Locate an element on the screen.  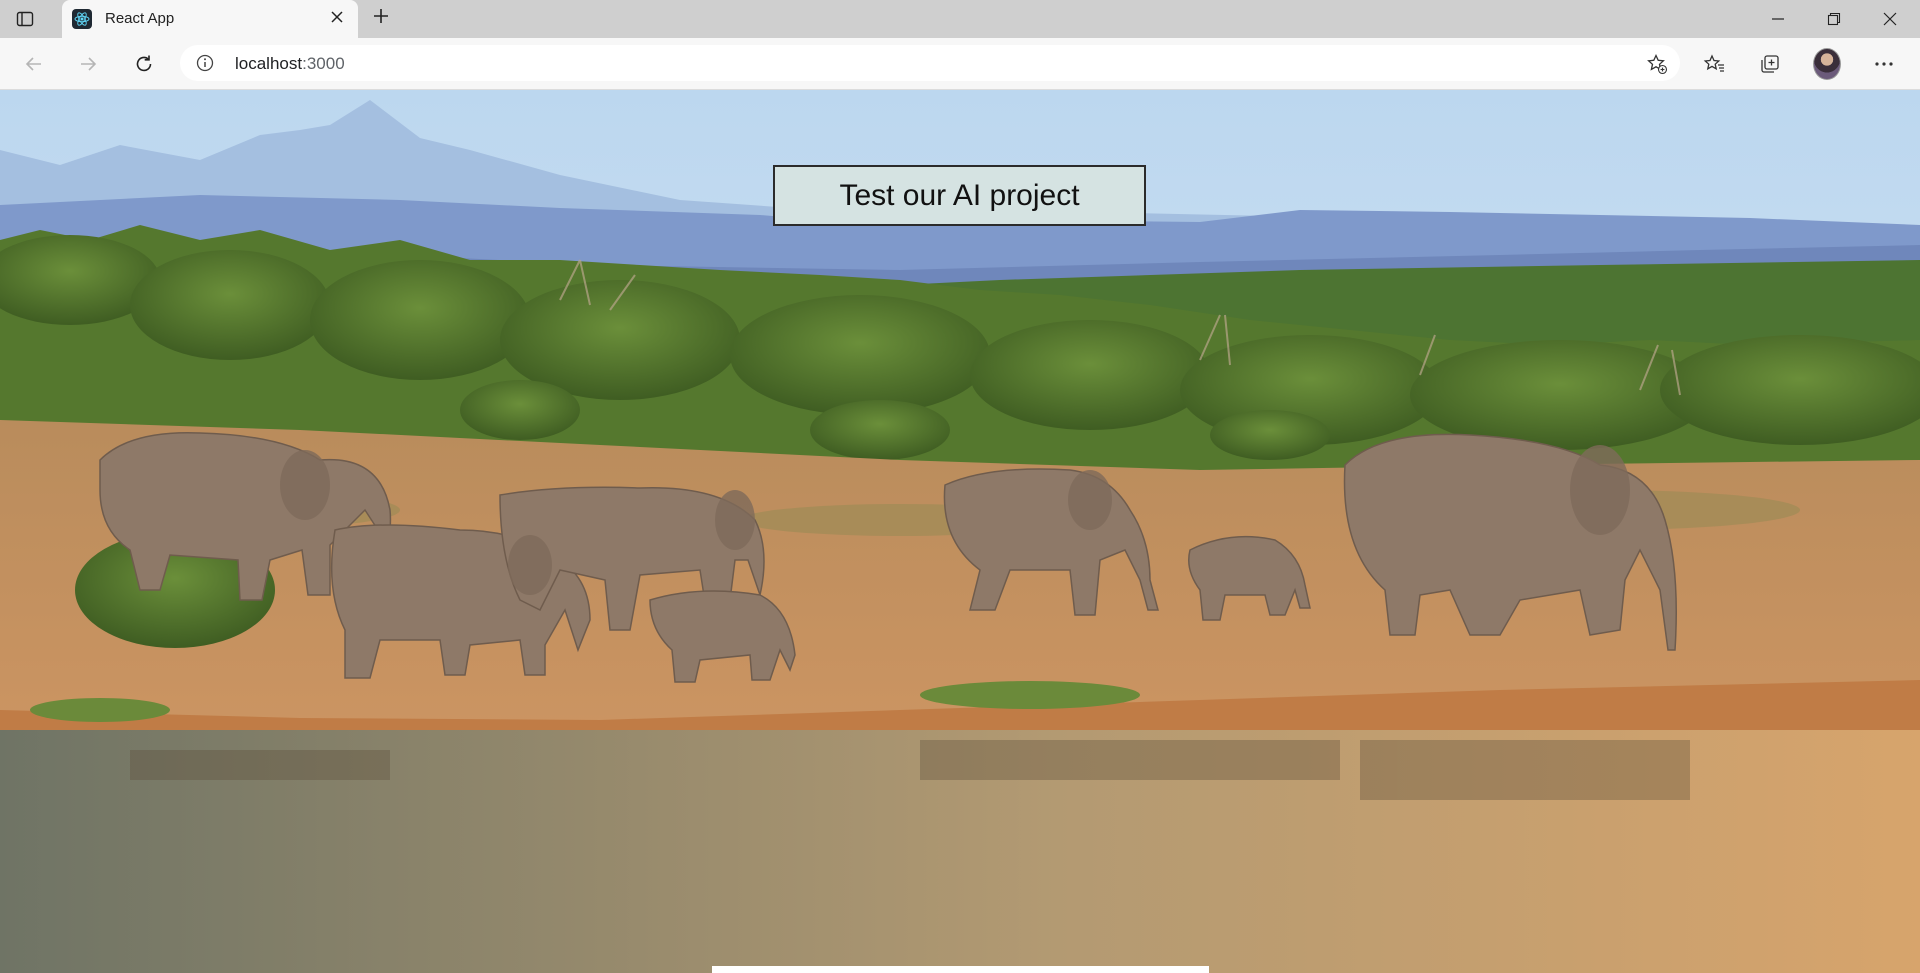
browser-toolbar: localhost:3000 is located at coordinates (960, 64).